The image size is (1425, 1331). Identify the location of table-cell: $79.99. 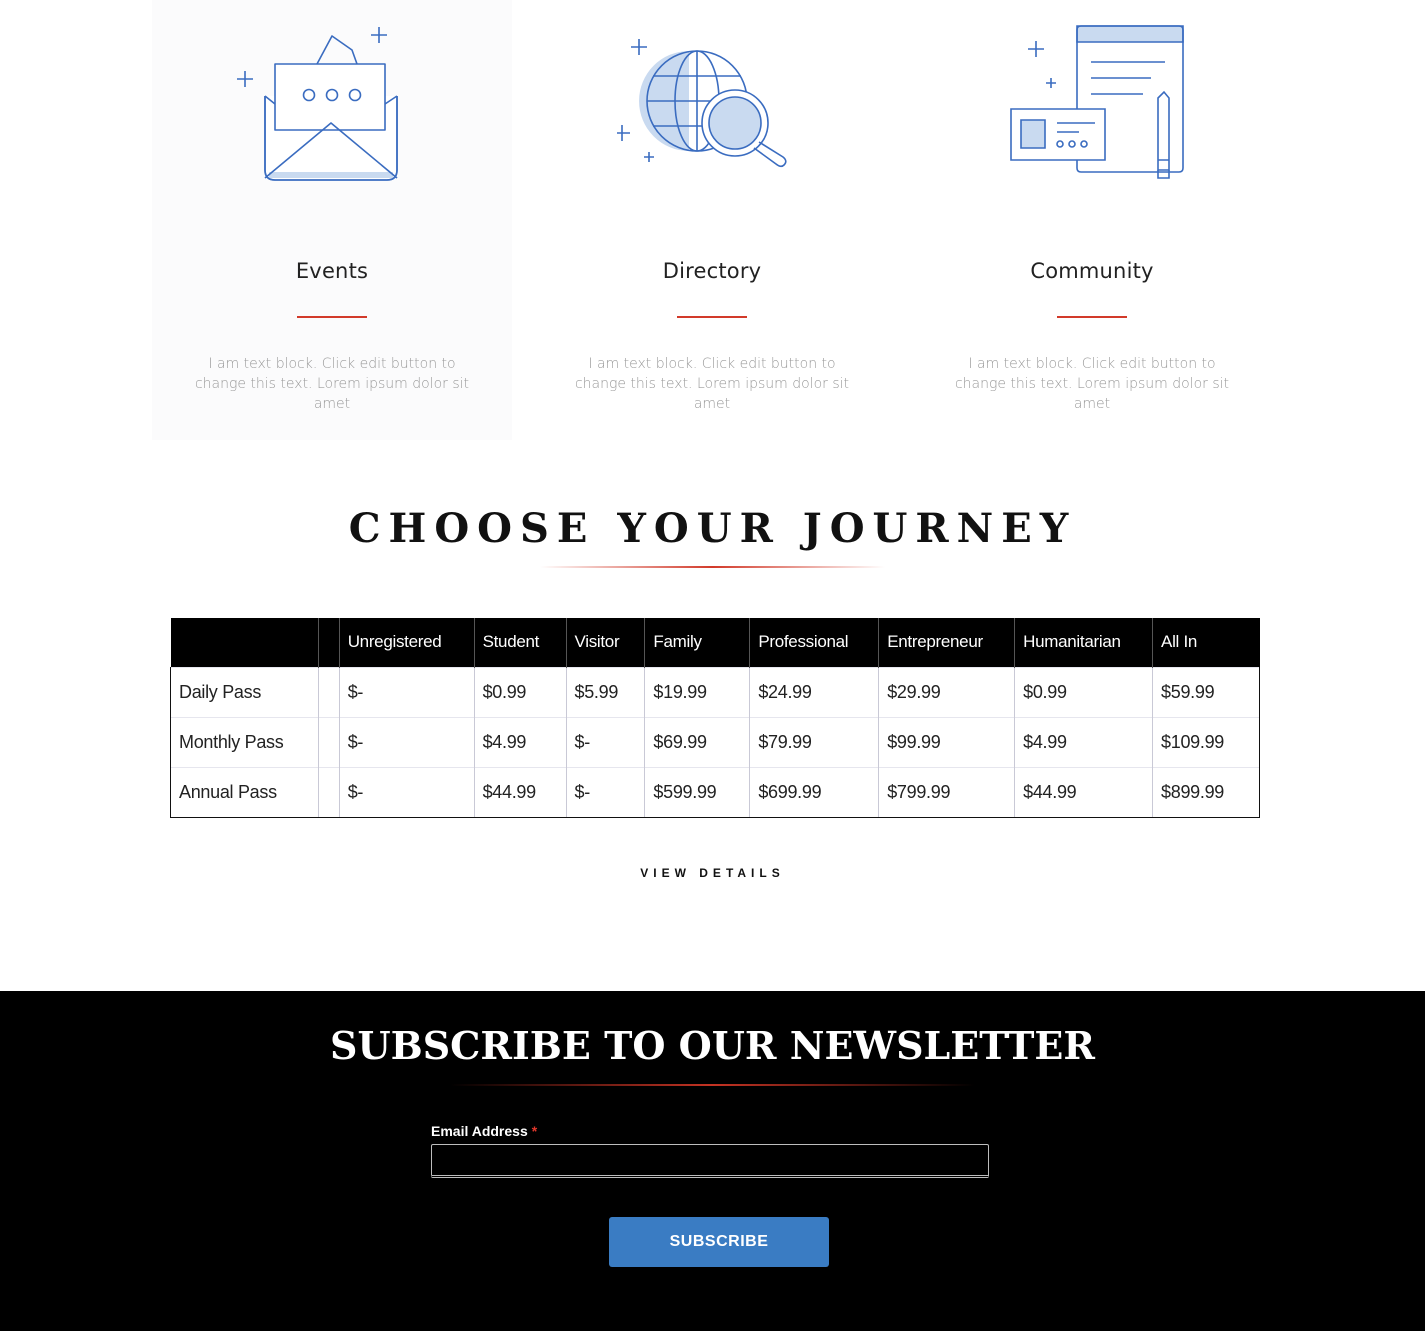
(814, 741).